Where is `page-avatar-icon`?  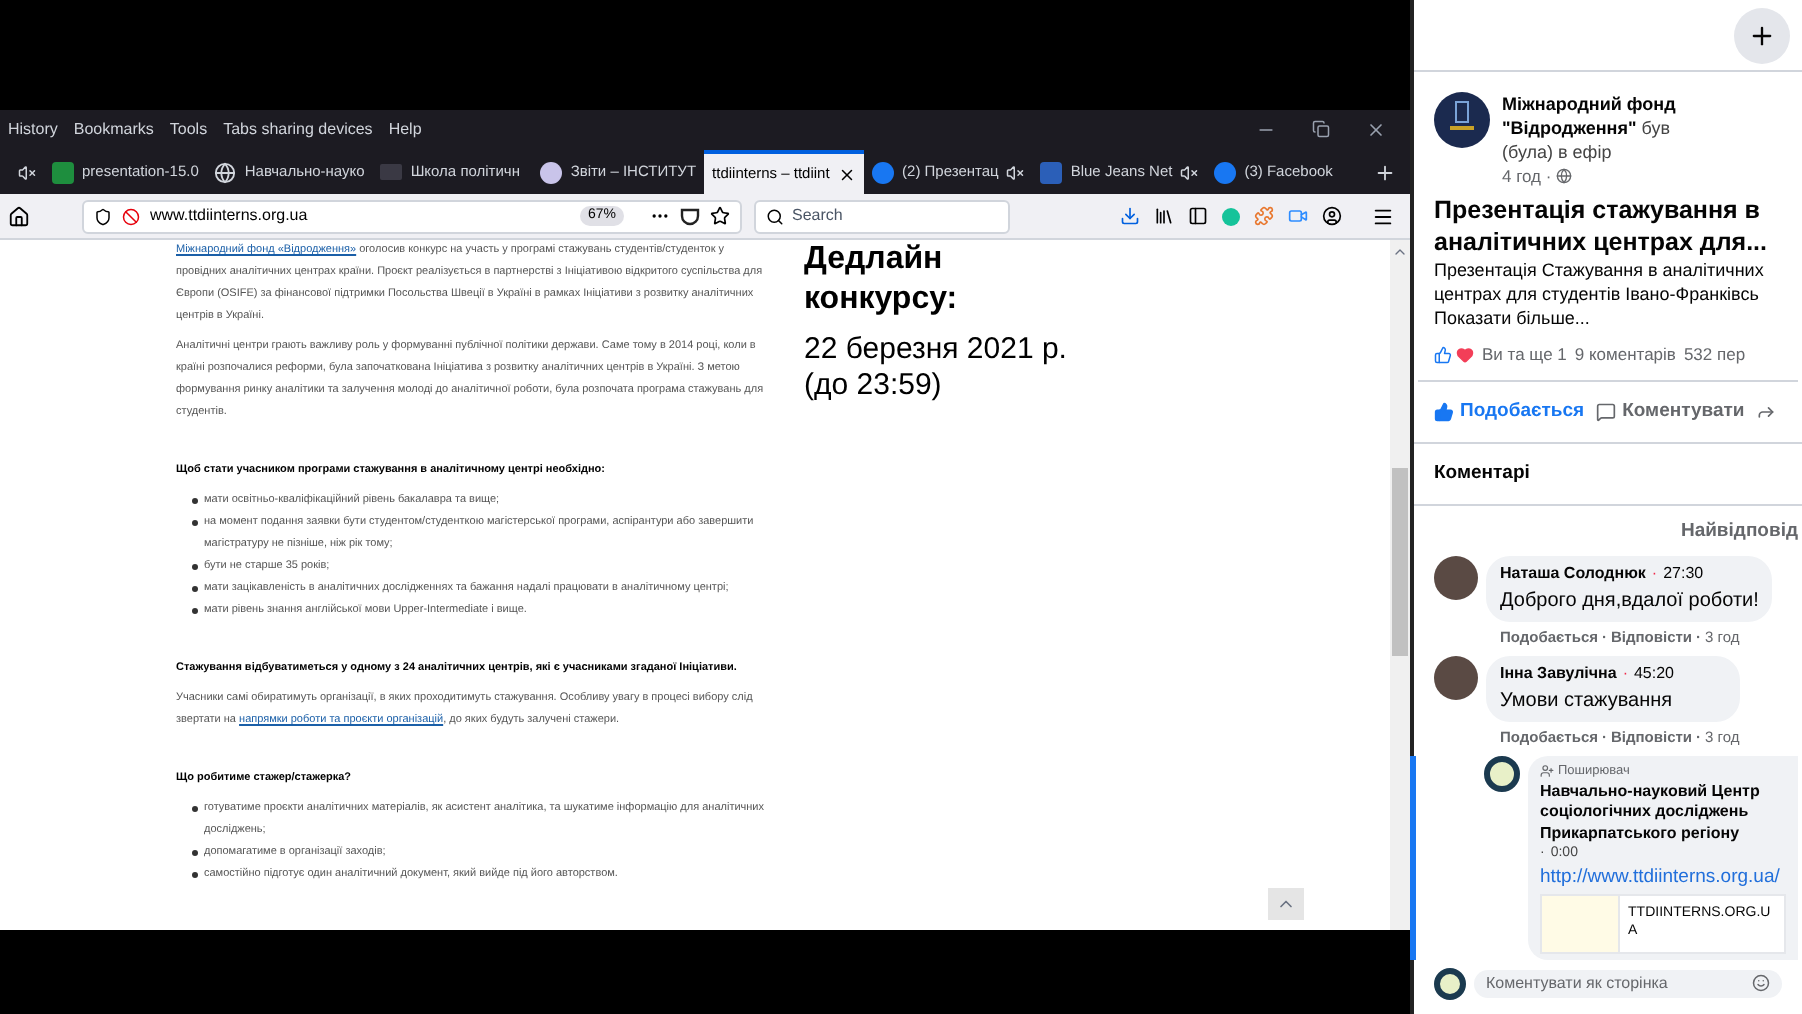 page-avatar-icon is located at coordinates (1450, 983).